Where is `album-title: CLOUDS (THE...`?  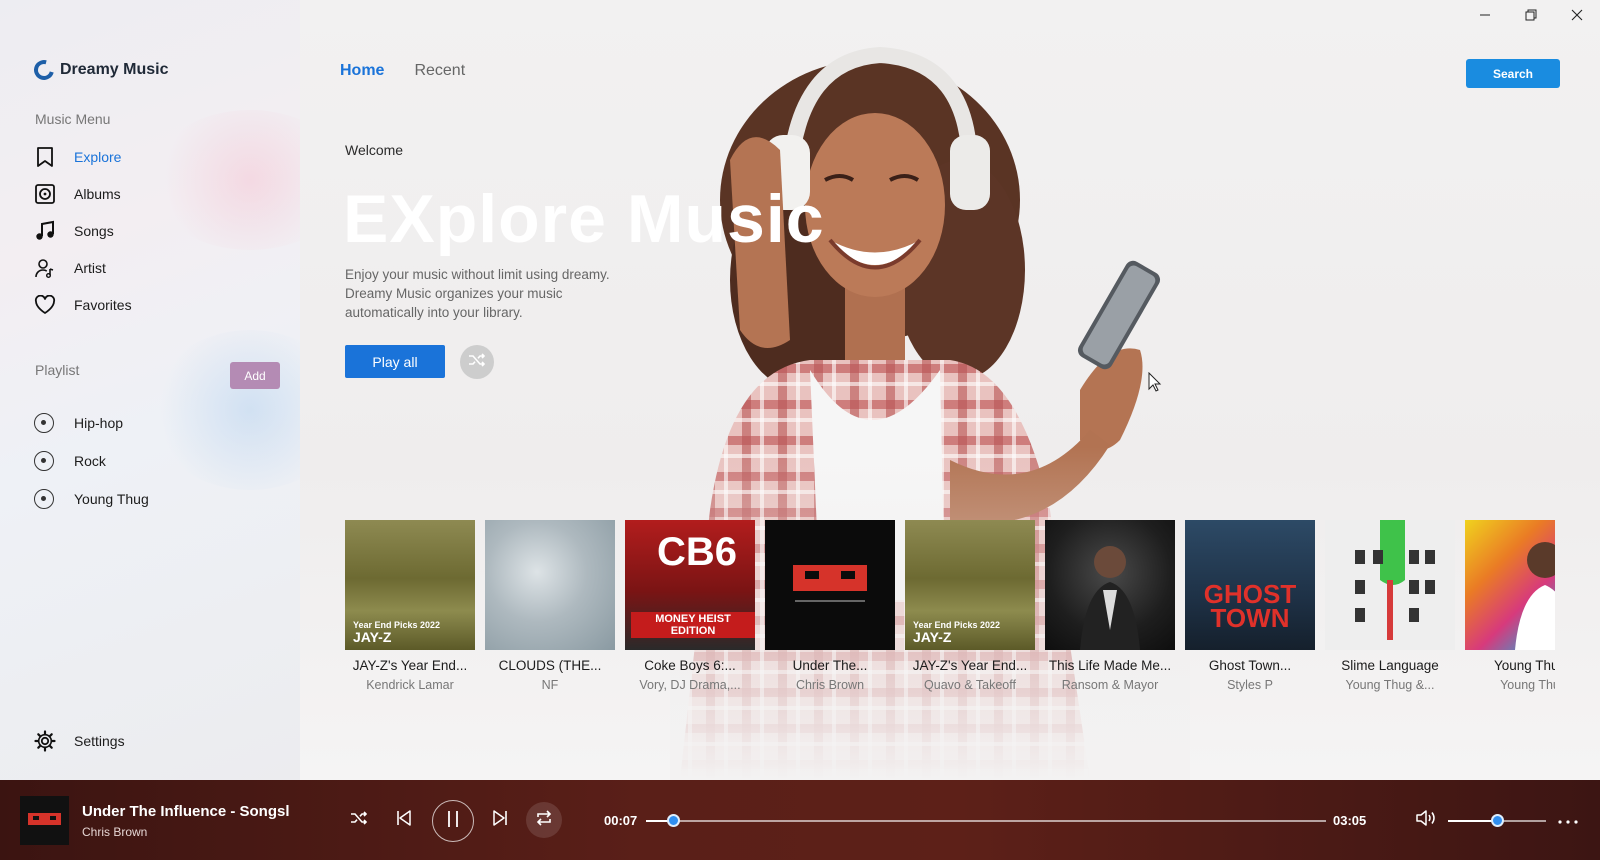
album-title: CLOUDS (THE... is located at coordinates (550, 665).